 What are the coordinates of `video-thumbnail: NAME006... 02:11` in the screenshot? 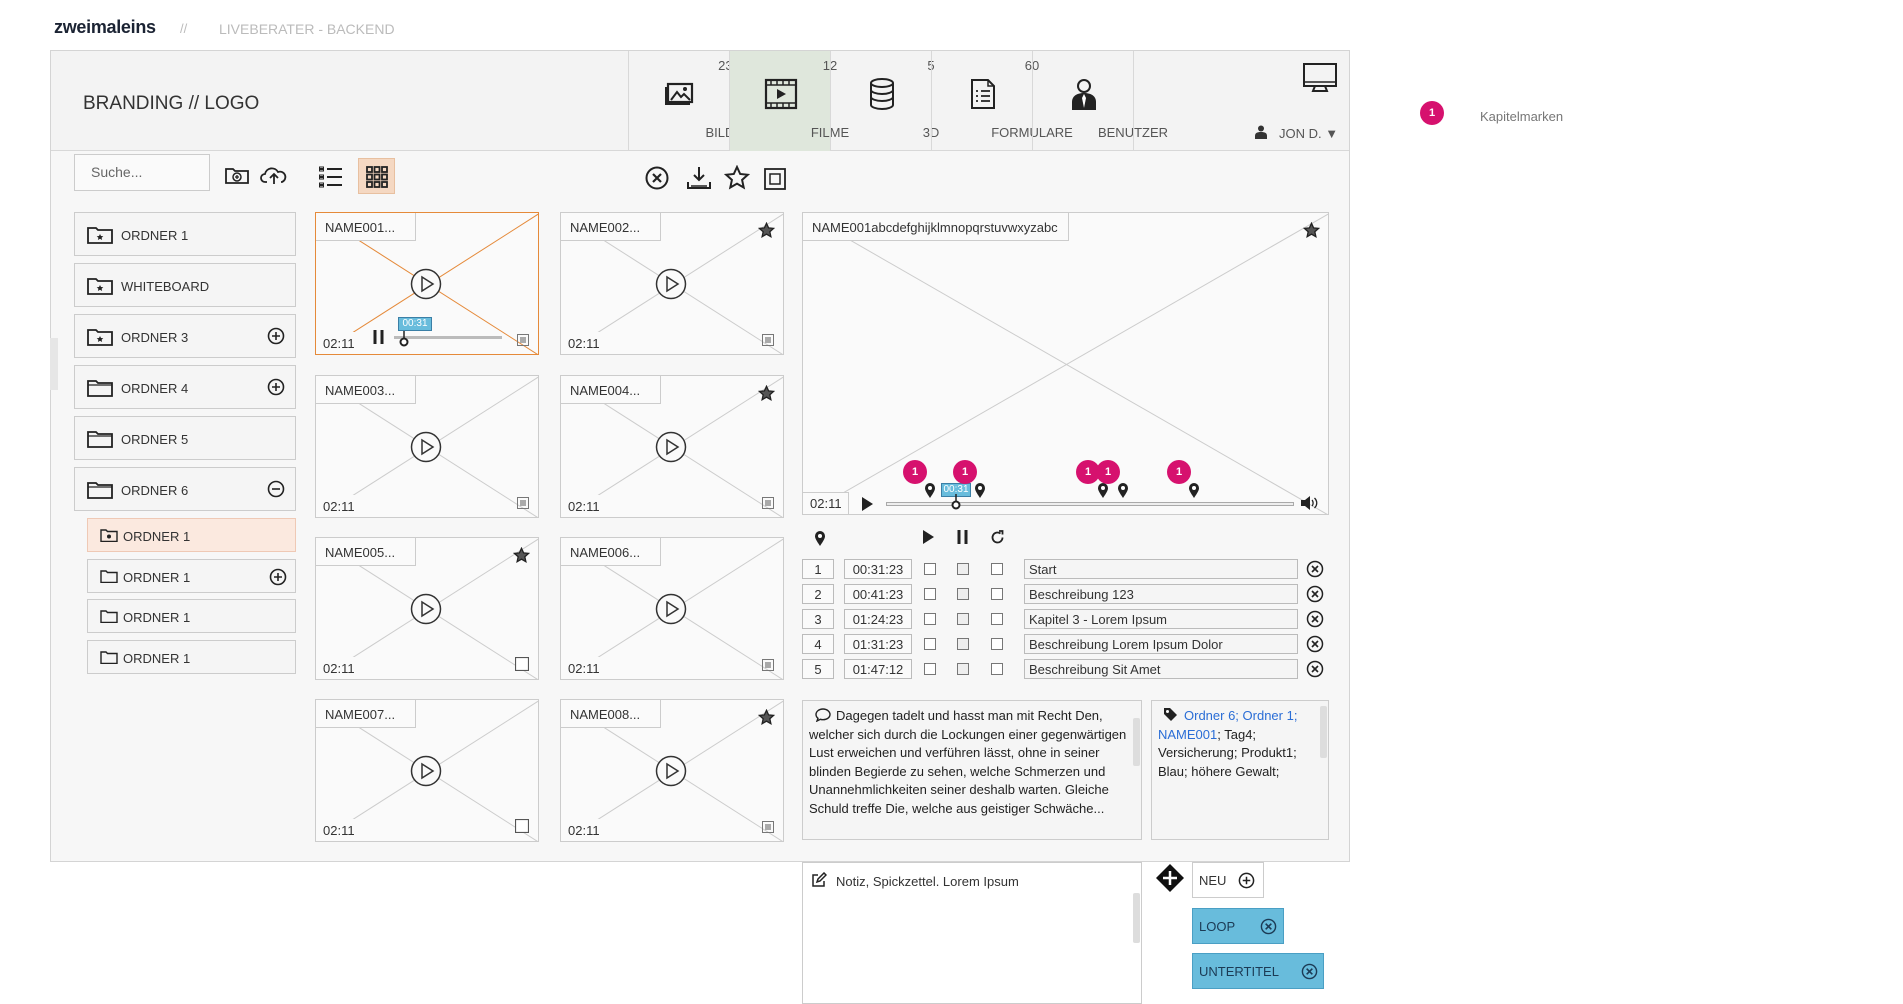 It's located at (672, 608).